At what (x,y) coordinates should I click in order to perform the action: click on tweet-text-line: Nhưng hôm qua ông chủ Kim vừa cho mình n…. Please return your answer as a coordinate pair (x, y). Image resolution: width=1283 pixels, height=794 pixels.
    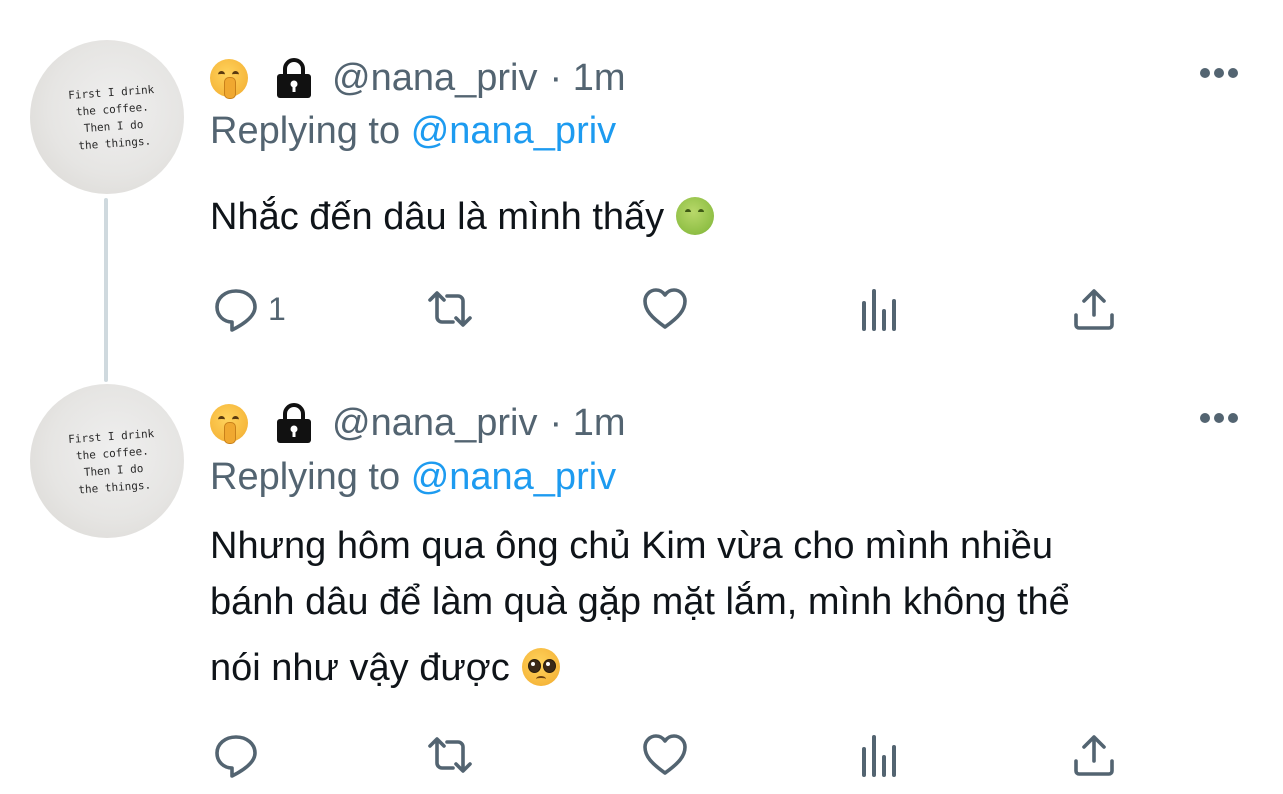
    Looking at the image, I should click on (632, 546).